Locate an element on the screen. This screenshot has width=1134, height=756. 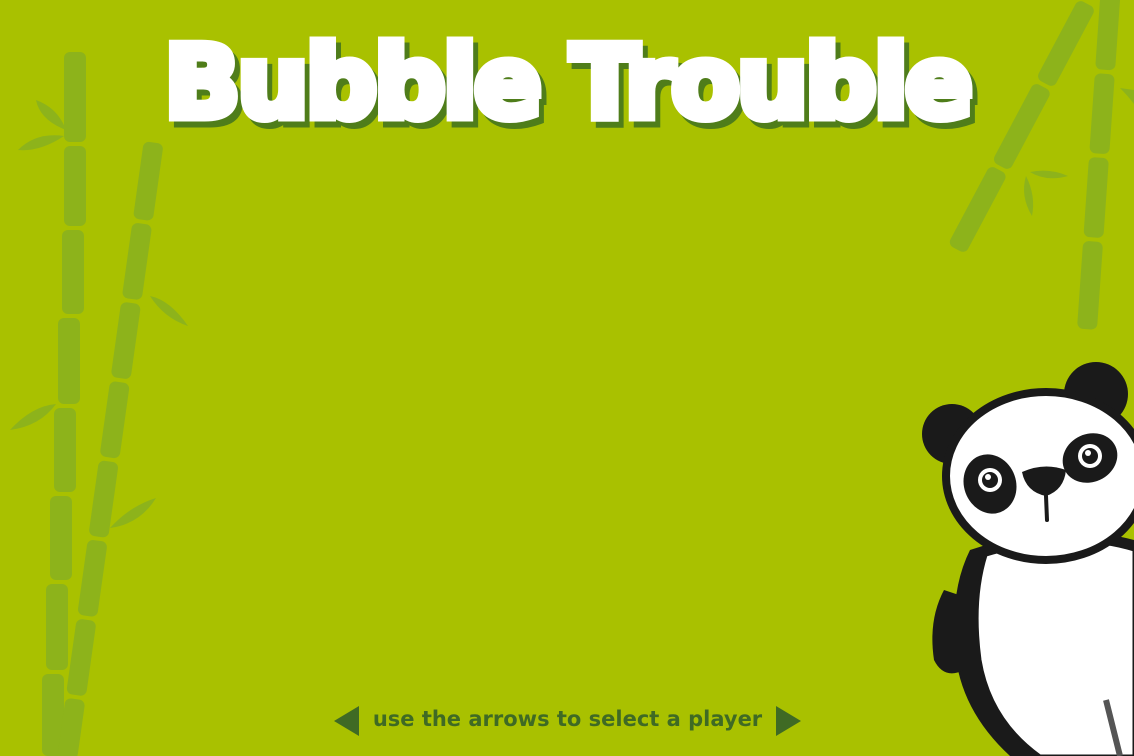
select-player-hint: use the arrows to select a player is located at coordinates (567, 719).